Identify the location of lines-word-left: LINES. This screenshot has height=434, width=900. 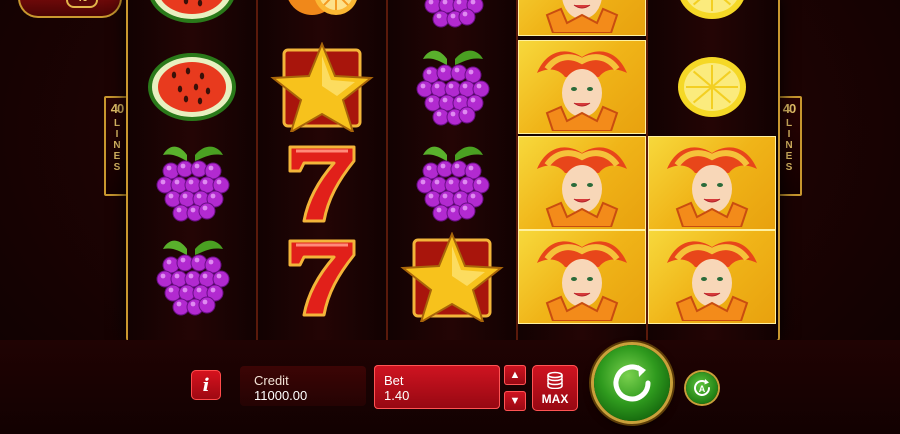
(117, 145).